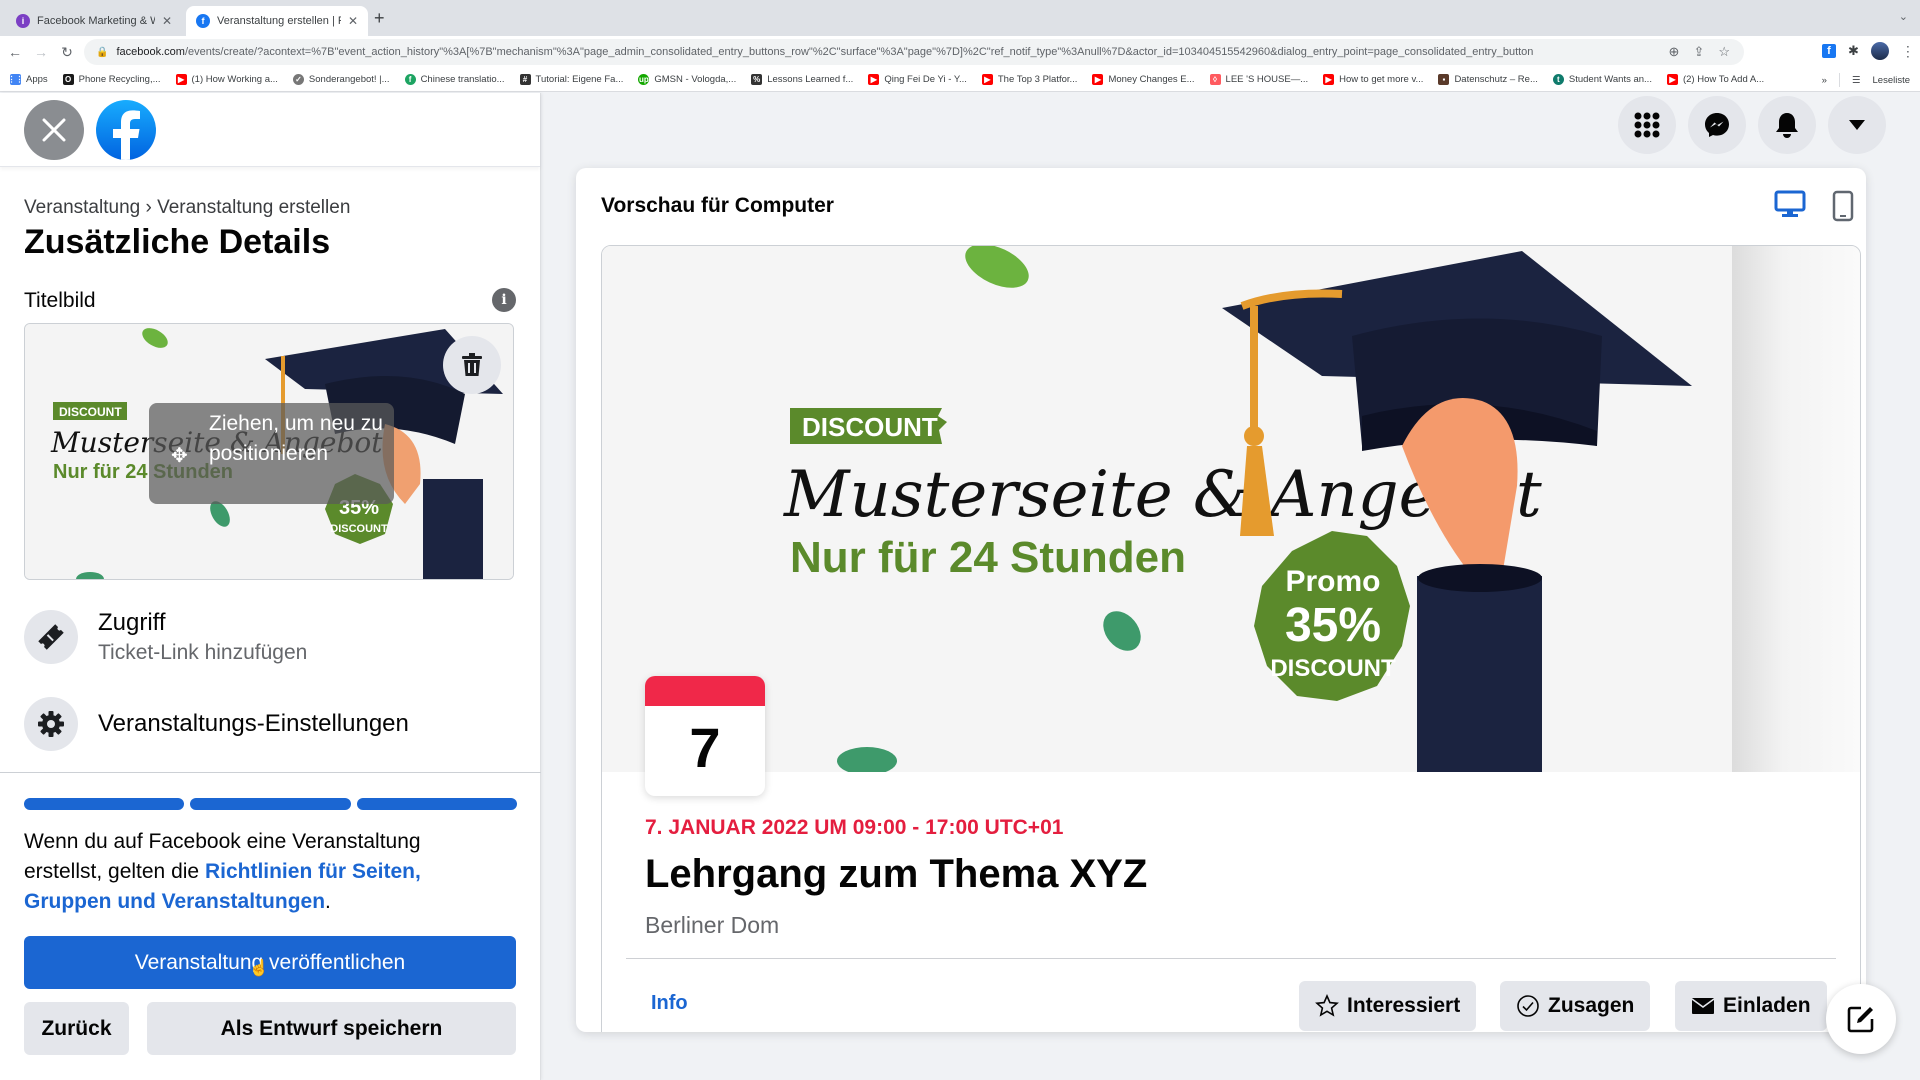 This screenshot has width=1920, height=1080. What do you see at coordinates (82, 207) in the screenshot?
I see `breadcrumb-parent: Veranstaltung` at bounding box center [82, 207].